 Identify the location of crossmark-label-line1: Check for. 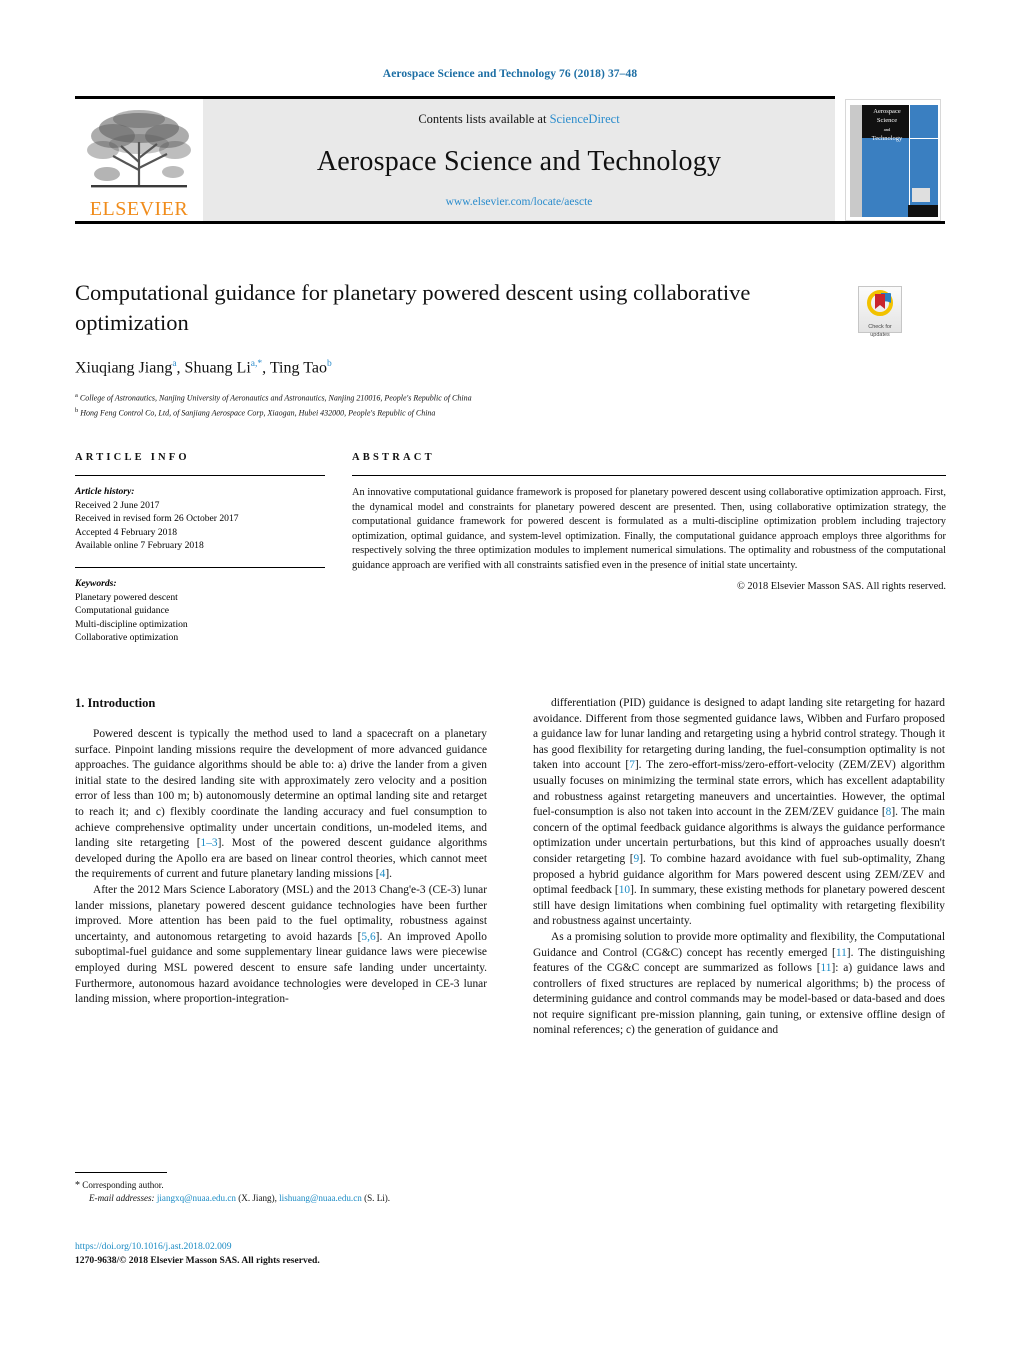
(880, 327).